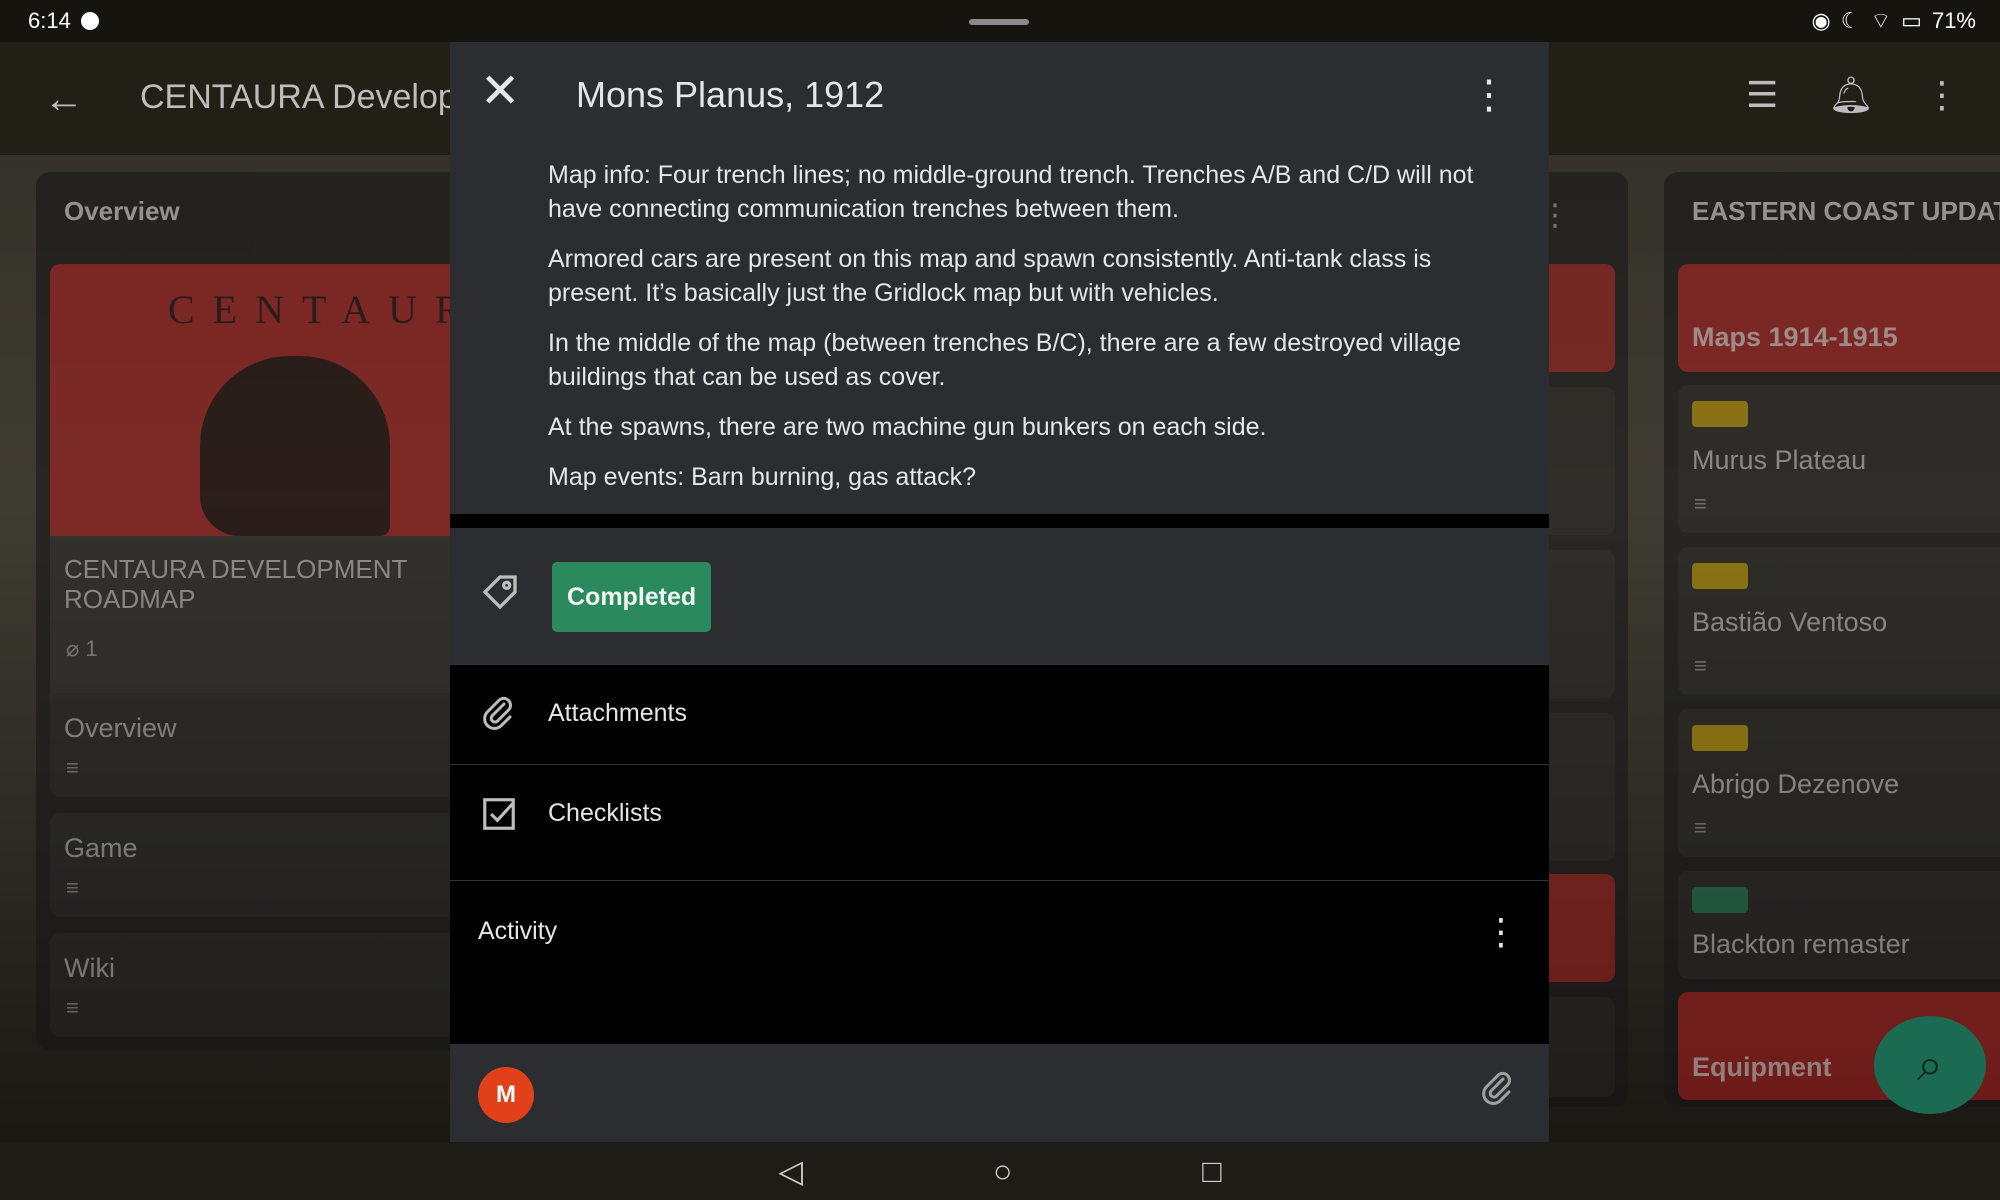 Image resolution: width=2000 pixels, height=1200 pixels. Describe the element at coordinates (101, 848) in the screenshot. I see `card-title: Game` at that location.